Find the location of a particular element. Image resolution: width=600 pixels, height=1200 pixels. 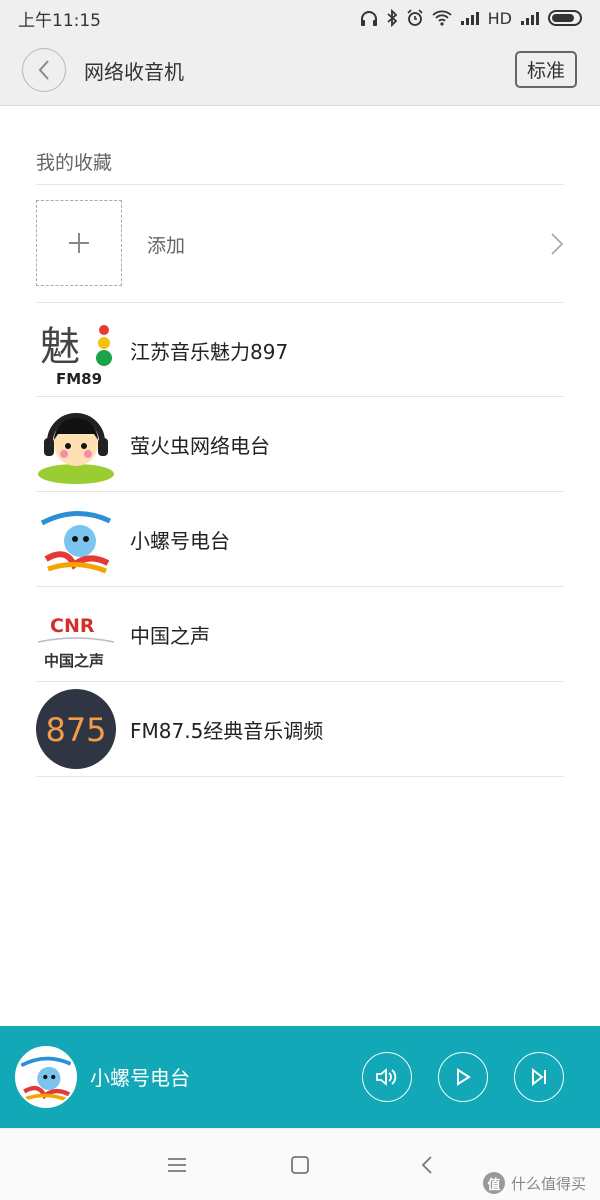

status-time: 上午11:15 is located at coordinates (59, 20).